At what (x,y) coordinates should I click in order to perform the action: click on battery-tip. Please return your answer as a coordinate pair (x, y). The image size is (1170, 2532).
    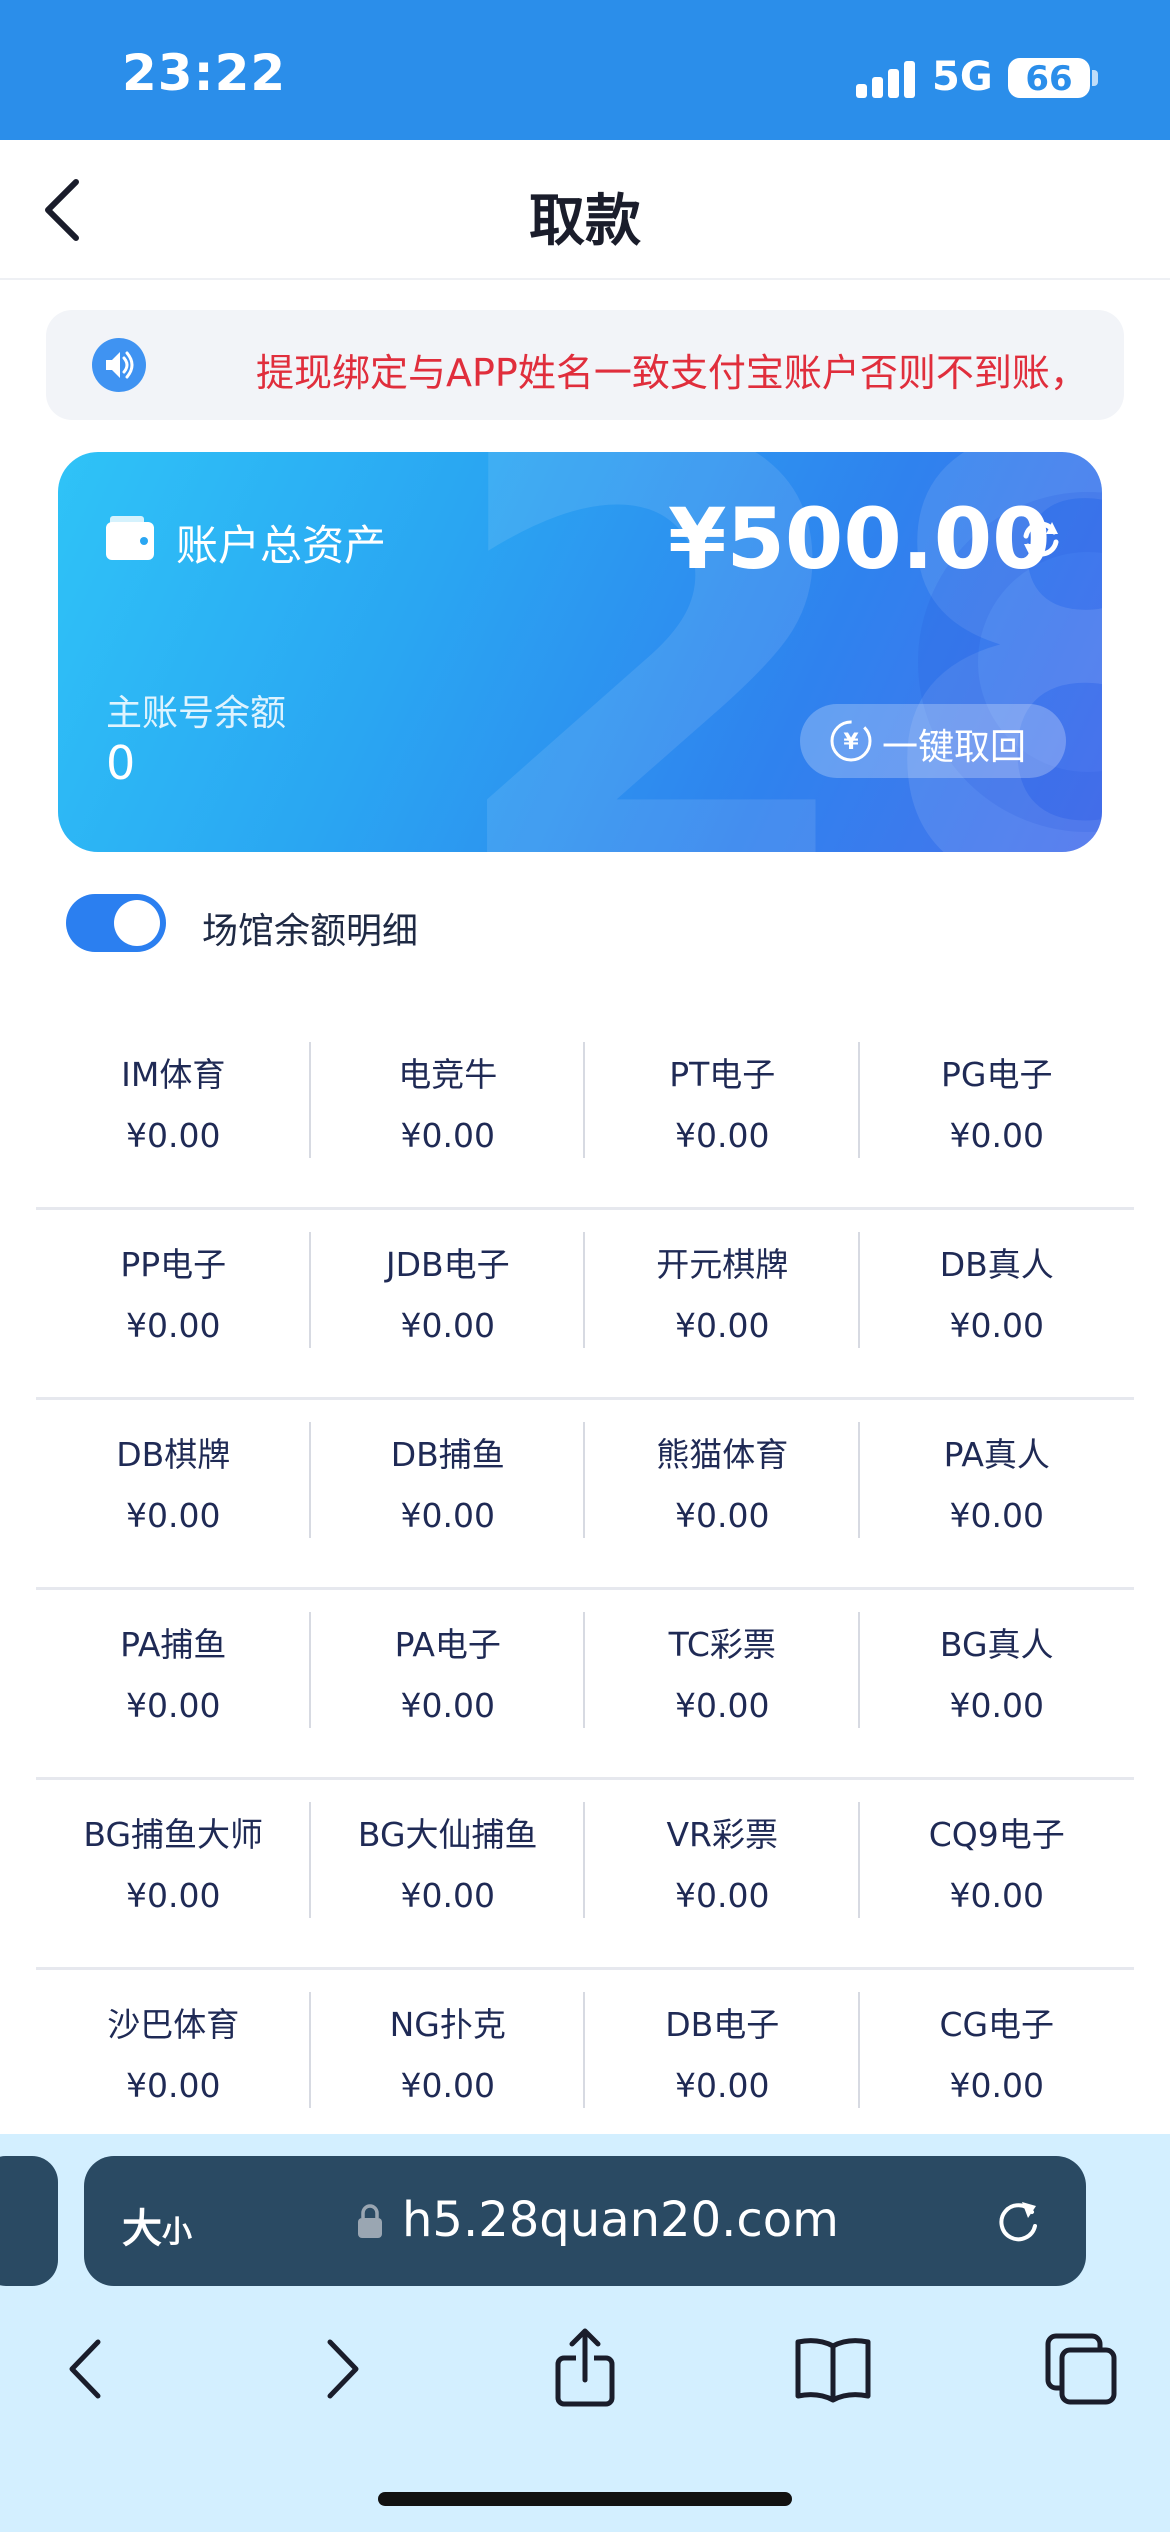
    Looking at the image, I should click on (1095, 78).